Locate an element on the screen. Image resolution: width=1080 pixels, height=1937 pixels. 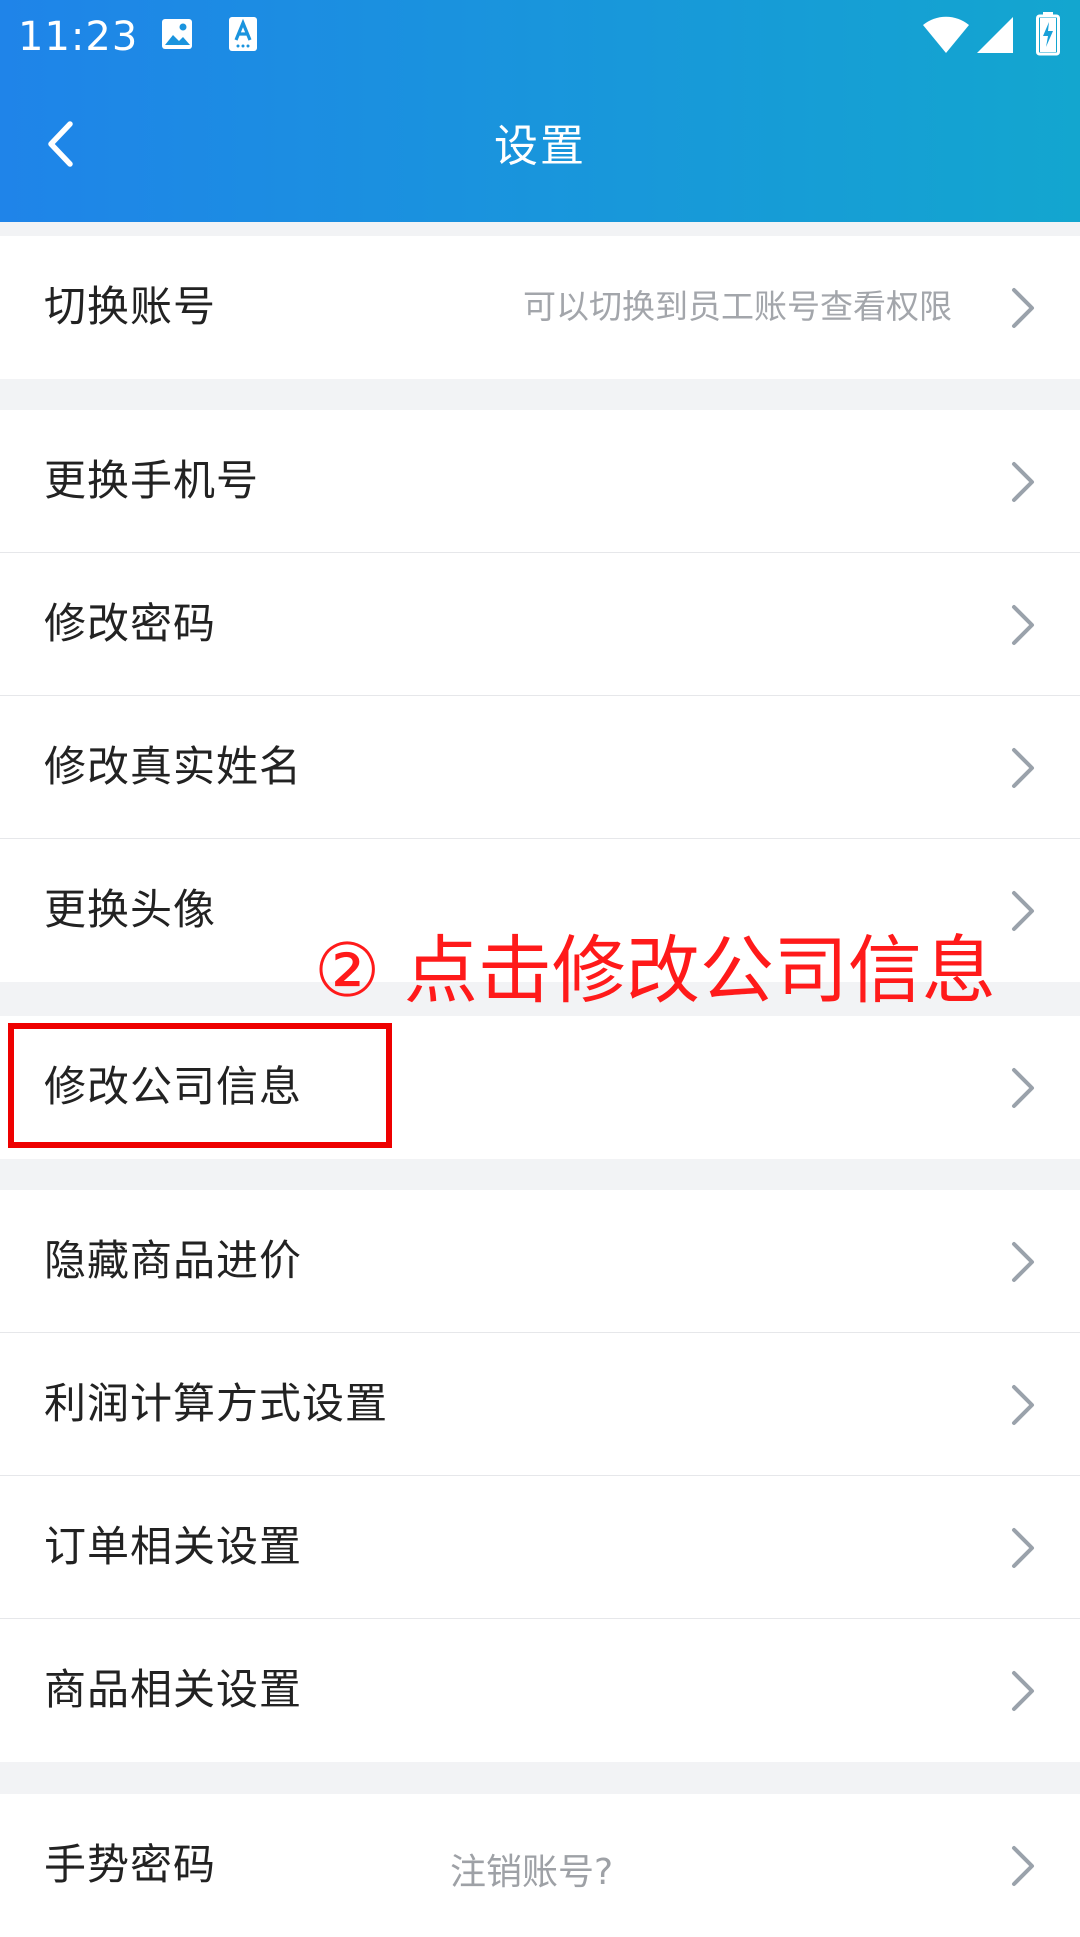
battery-charging-icon is located at coordinates (1048, 36).